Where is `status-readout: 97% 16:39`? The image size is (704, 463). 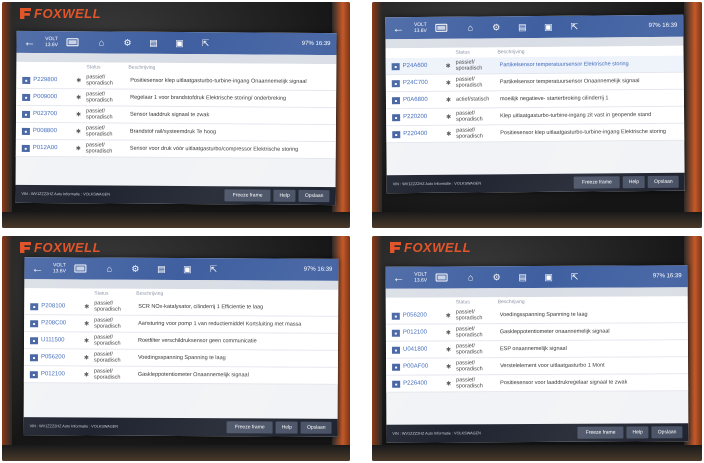 status-readout: 97% 16:39 is located at coordinates (318, 269).